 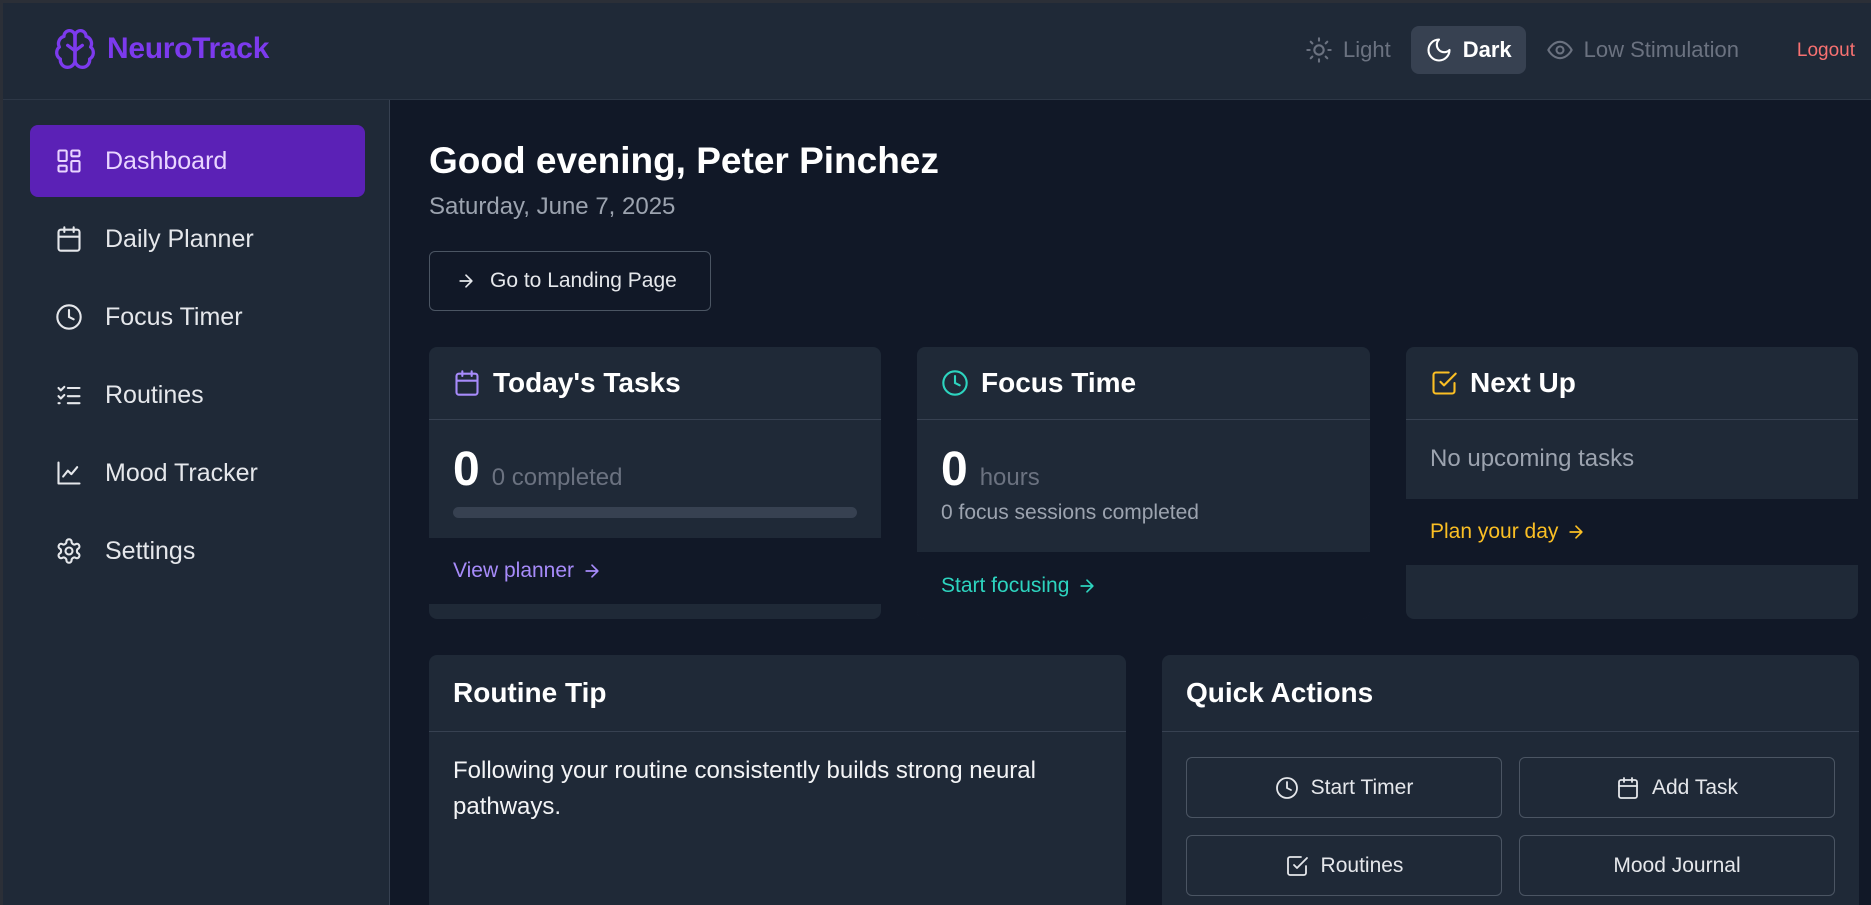 I want to click on sidebar-item-label: Settings, so click(x=150, y=550).